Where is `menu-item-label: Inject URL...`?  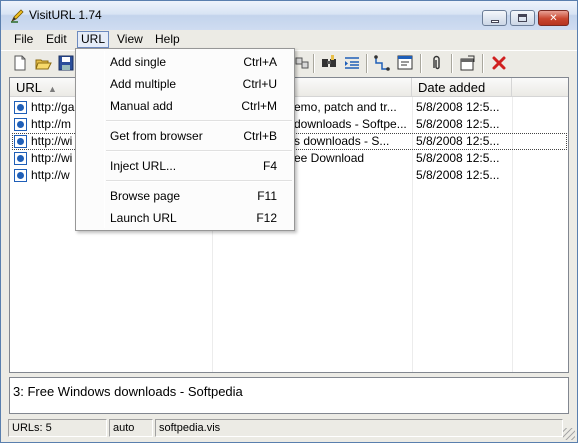
menu-item-label: Inject URL... is located at coordinates (143, 166).